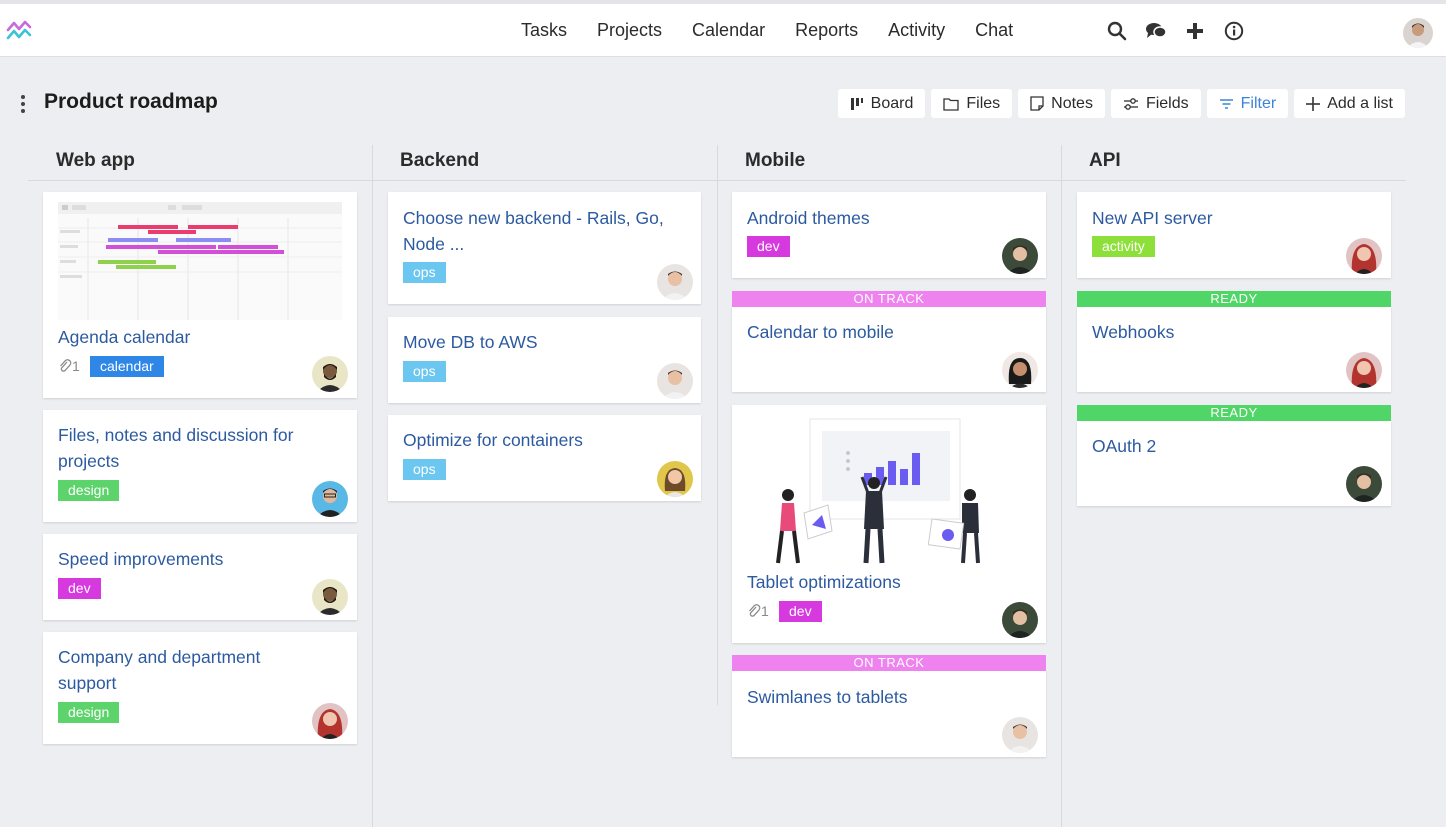  What do you see at coordinates (1418, 33) in the screenshot?
I see `user-avatar` at bounding box center [1418, 33].